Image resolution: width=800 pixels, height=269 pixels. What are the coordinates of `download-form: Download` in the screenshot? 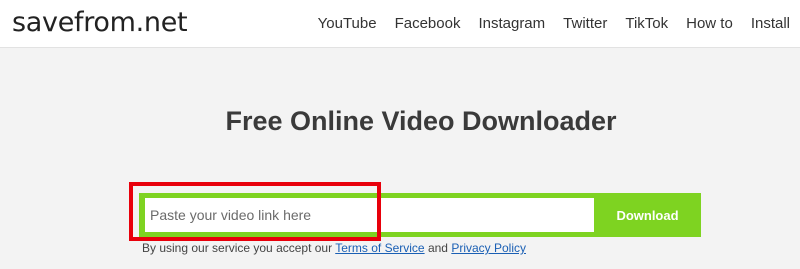 It's located at (420, 215).